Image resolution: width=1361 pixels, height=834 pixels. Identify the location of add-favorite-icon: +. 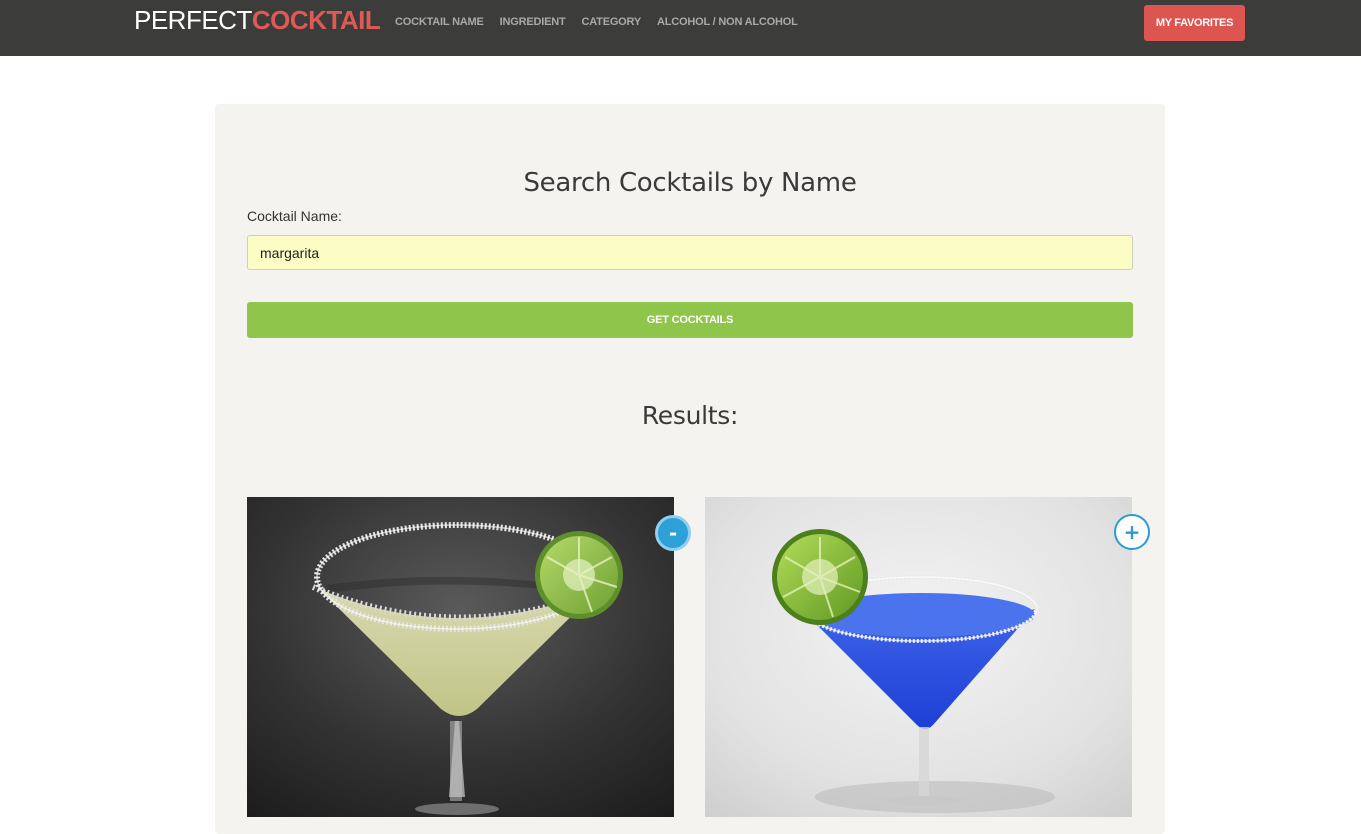
(1132, 532).